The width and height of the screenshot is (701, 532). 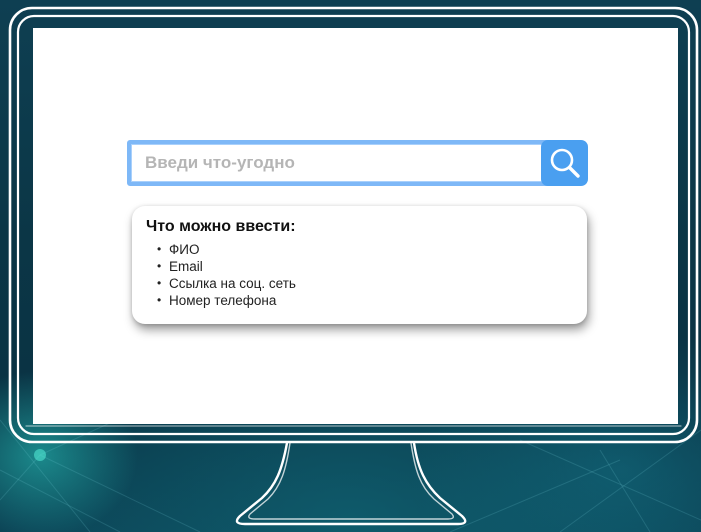 What do you see at coordinates (184, 249) in the screenshot?
I see `list-item-label: ФИО` at bounding box center [184, 249].